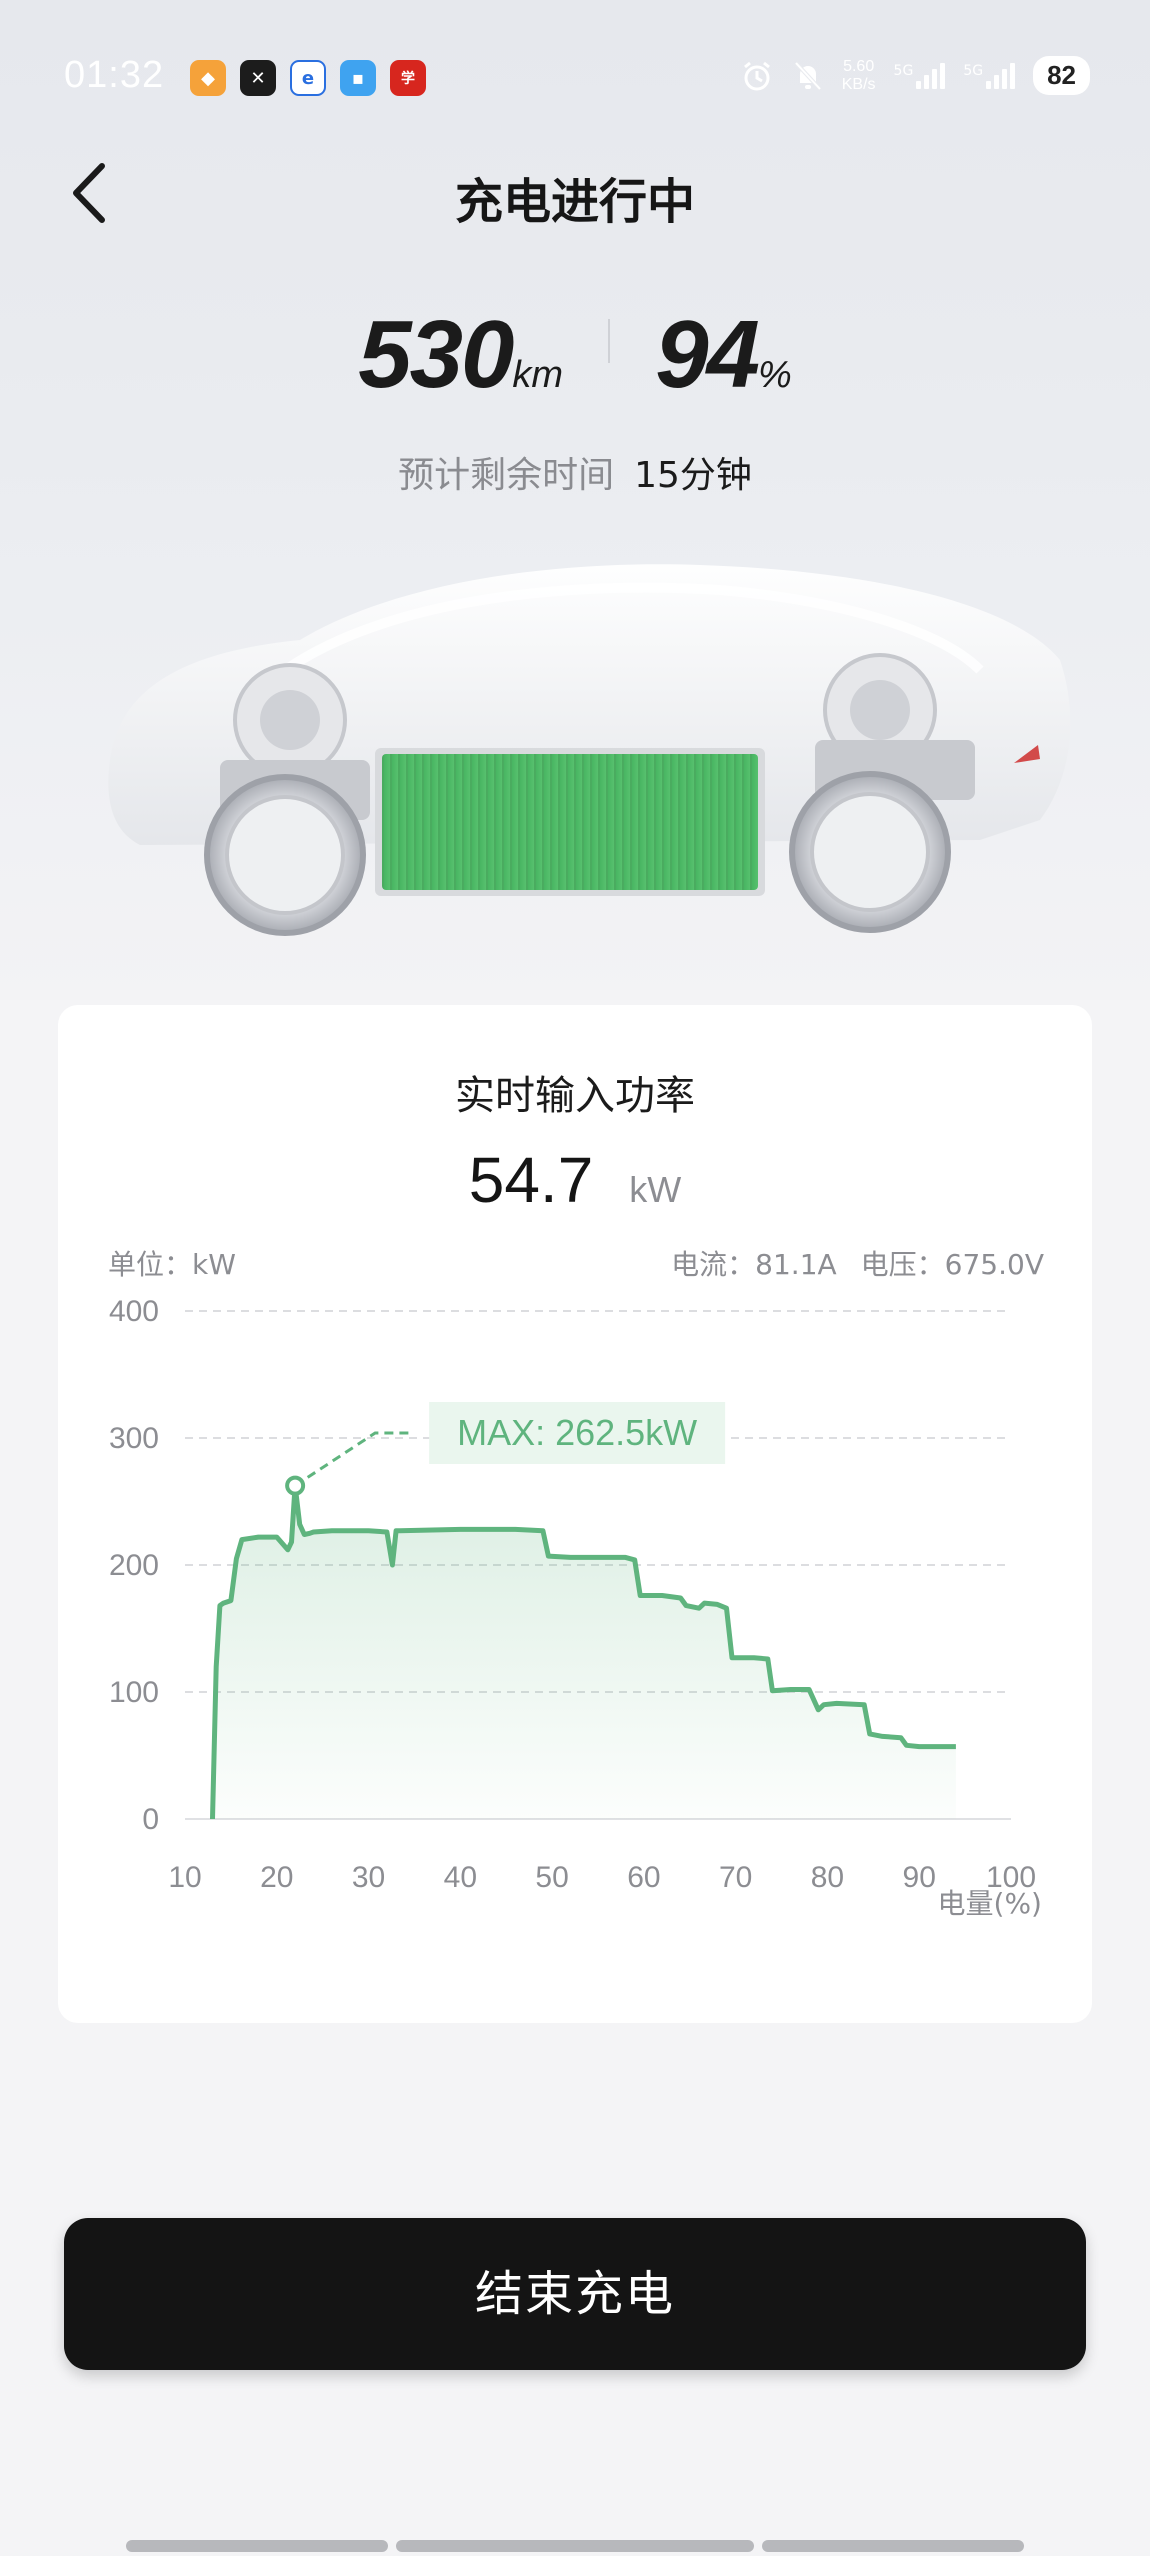 The height and width of the screenshot is (2556, 1150). Describe the element at coordinates (538, 375) in the screenshot. I see `range-unit: km` at that location.